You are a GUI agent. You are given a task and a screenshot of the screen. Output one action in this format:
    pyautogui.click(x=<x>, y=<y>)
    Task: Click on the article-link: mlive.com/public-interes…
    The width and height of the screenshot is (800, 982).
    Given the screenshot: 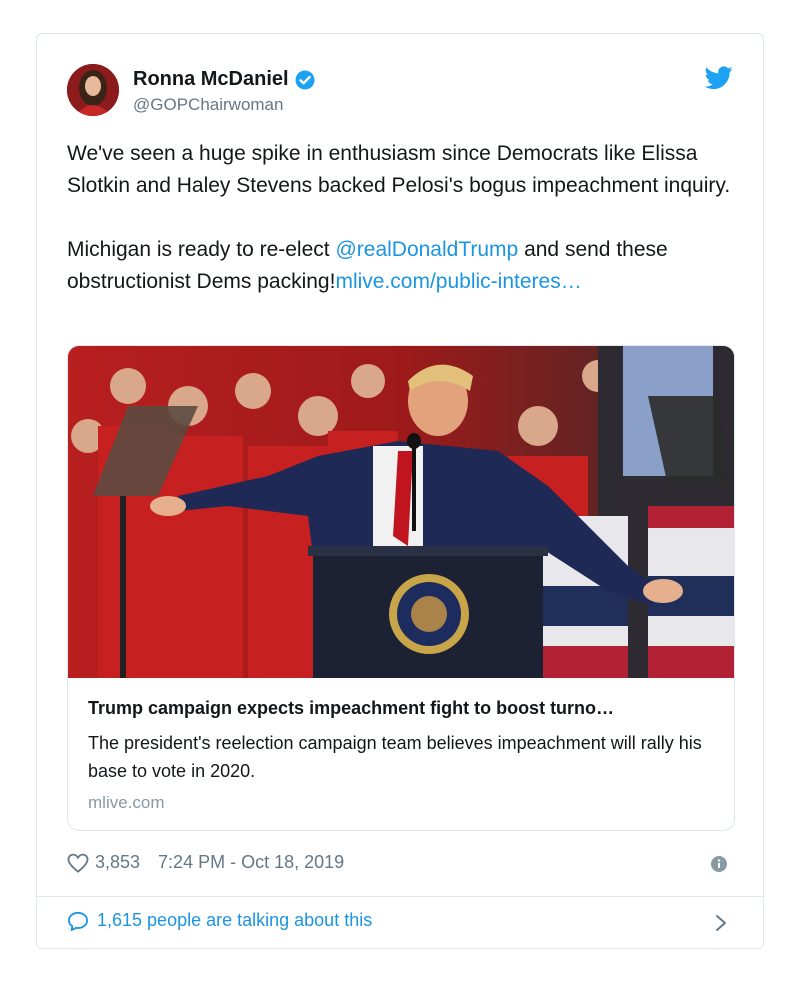 What is the action you would take?
    pyautogui.click(x=458, y=281)
    